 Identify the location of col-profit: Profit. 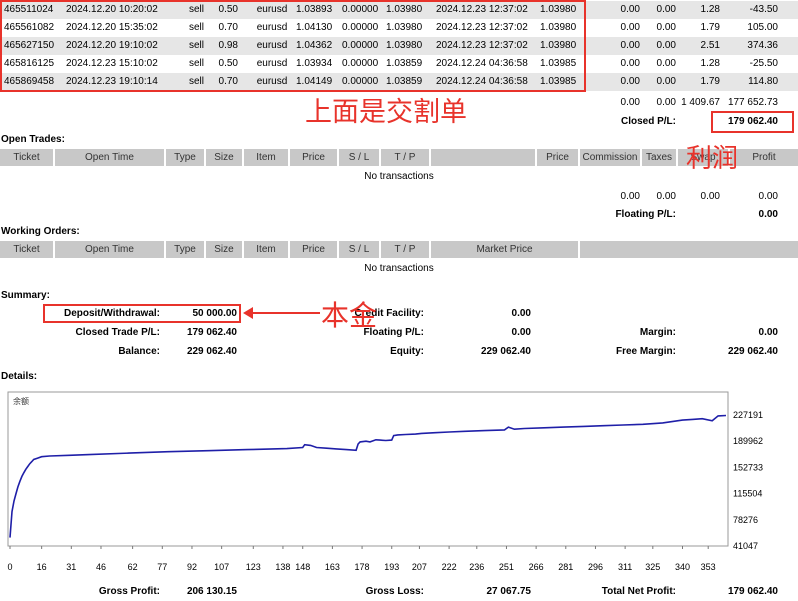
(764, 157).